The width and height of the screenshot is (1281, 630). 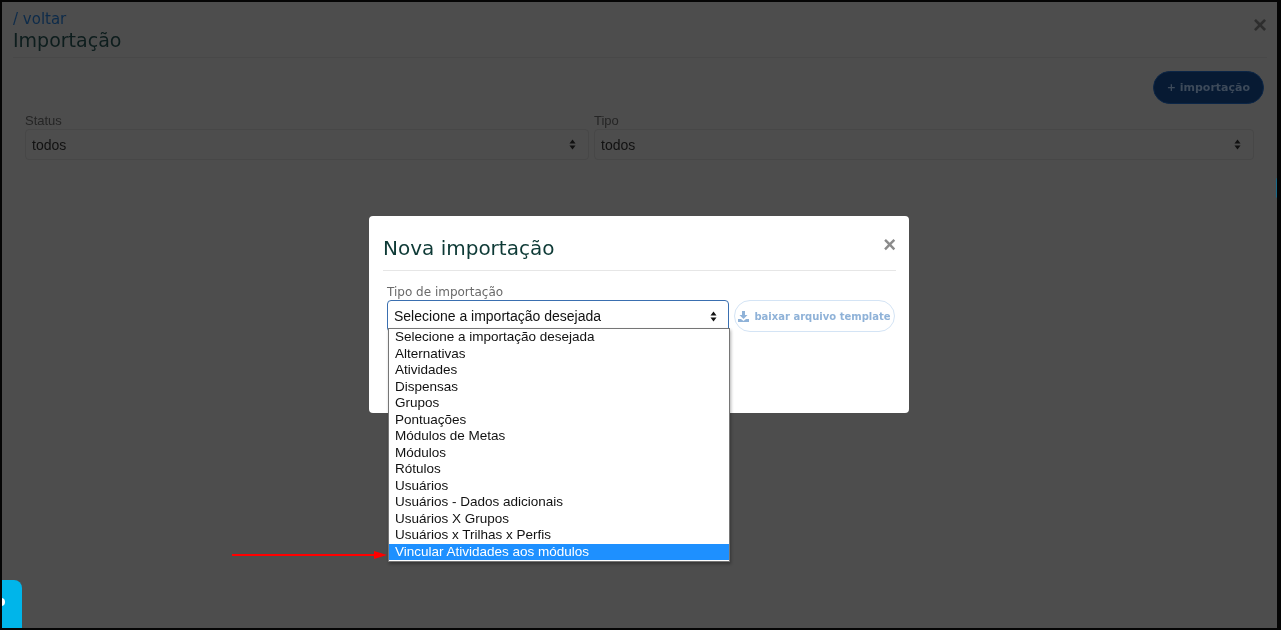 What do you see at coordinates (559, 485) in the screenshot?
I see `dropdown-option: Usuários` at bounding box center [559, 485].